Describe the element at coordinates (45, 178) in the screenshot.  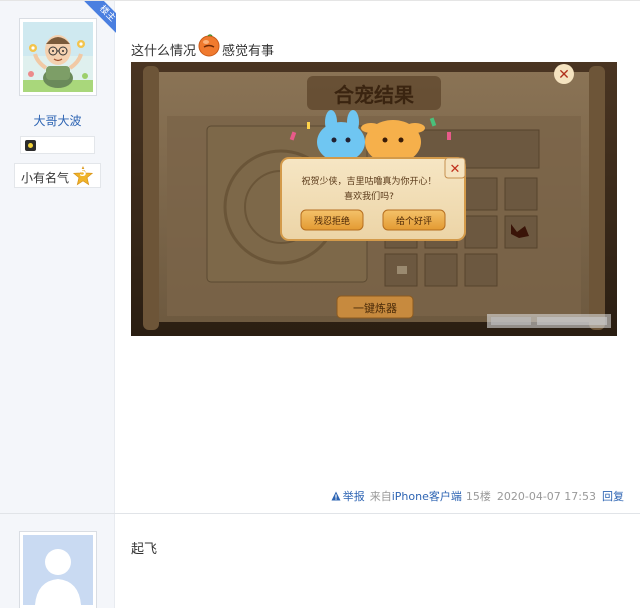
I see `level-name: 小有名气` at that location.